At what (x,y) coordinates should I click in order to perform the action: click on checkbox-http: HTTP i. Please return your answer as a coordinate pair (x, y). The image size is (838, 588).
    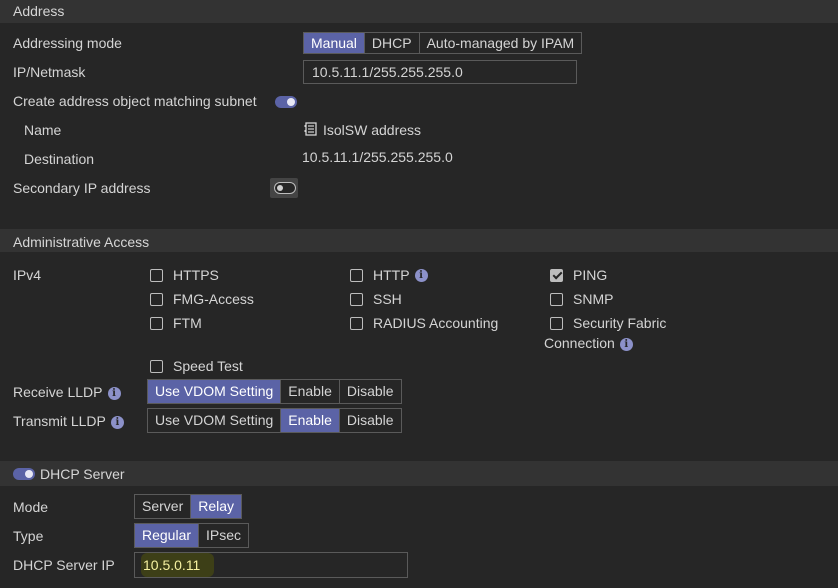
    Looking at the image, I should click on (389, 275).